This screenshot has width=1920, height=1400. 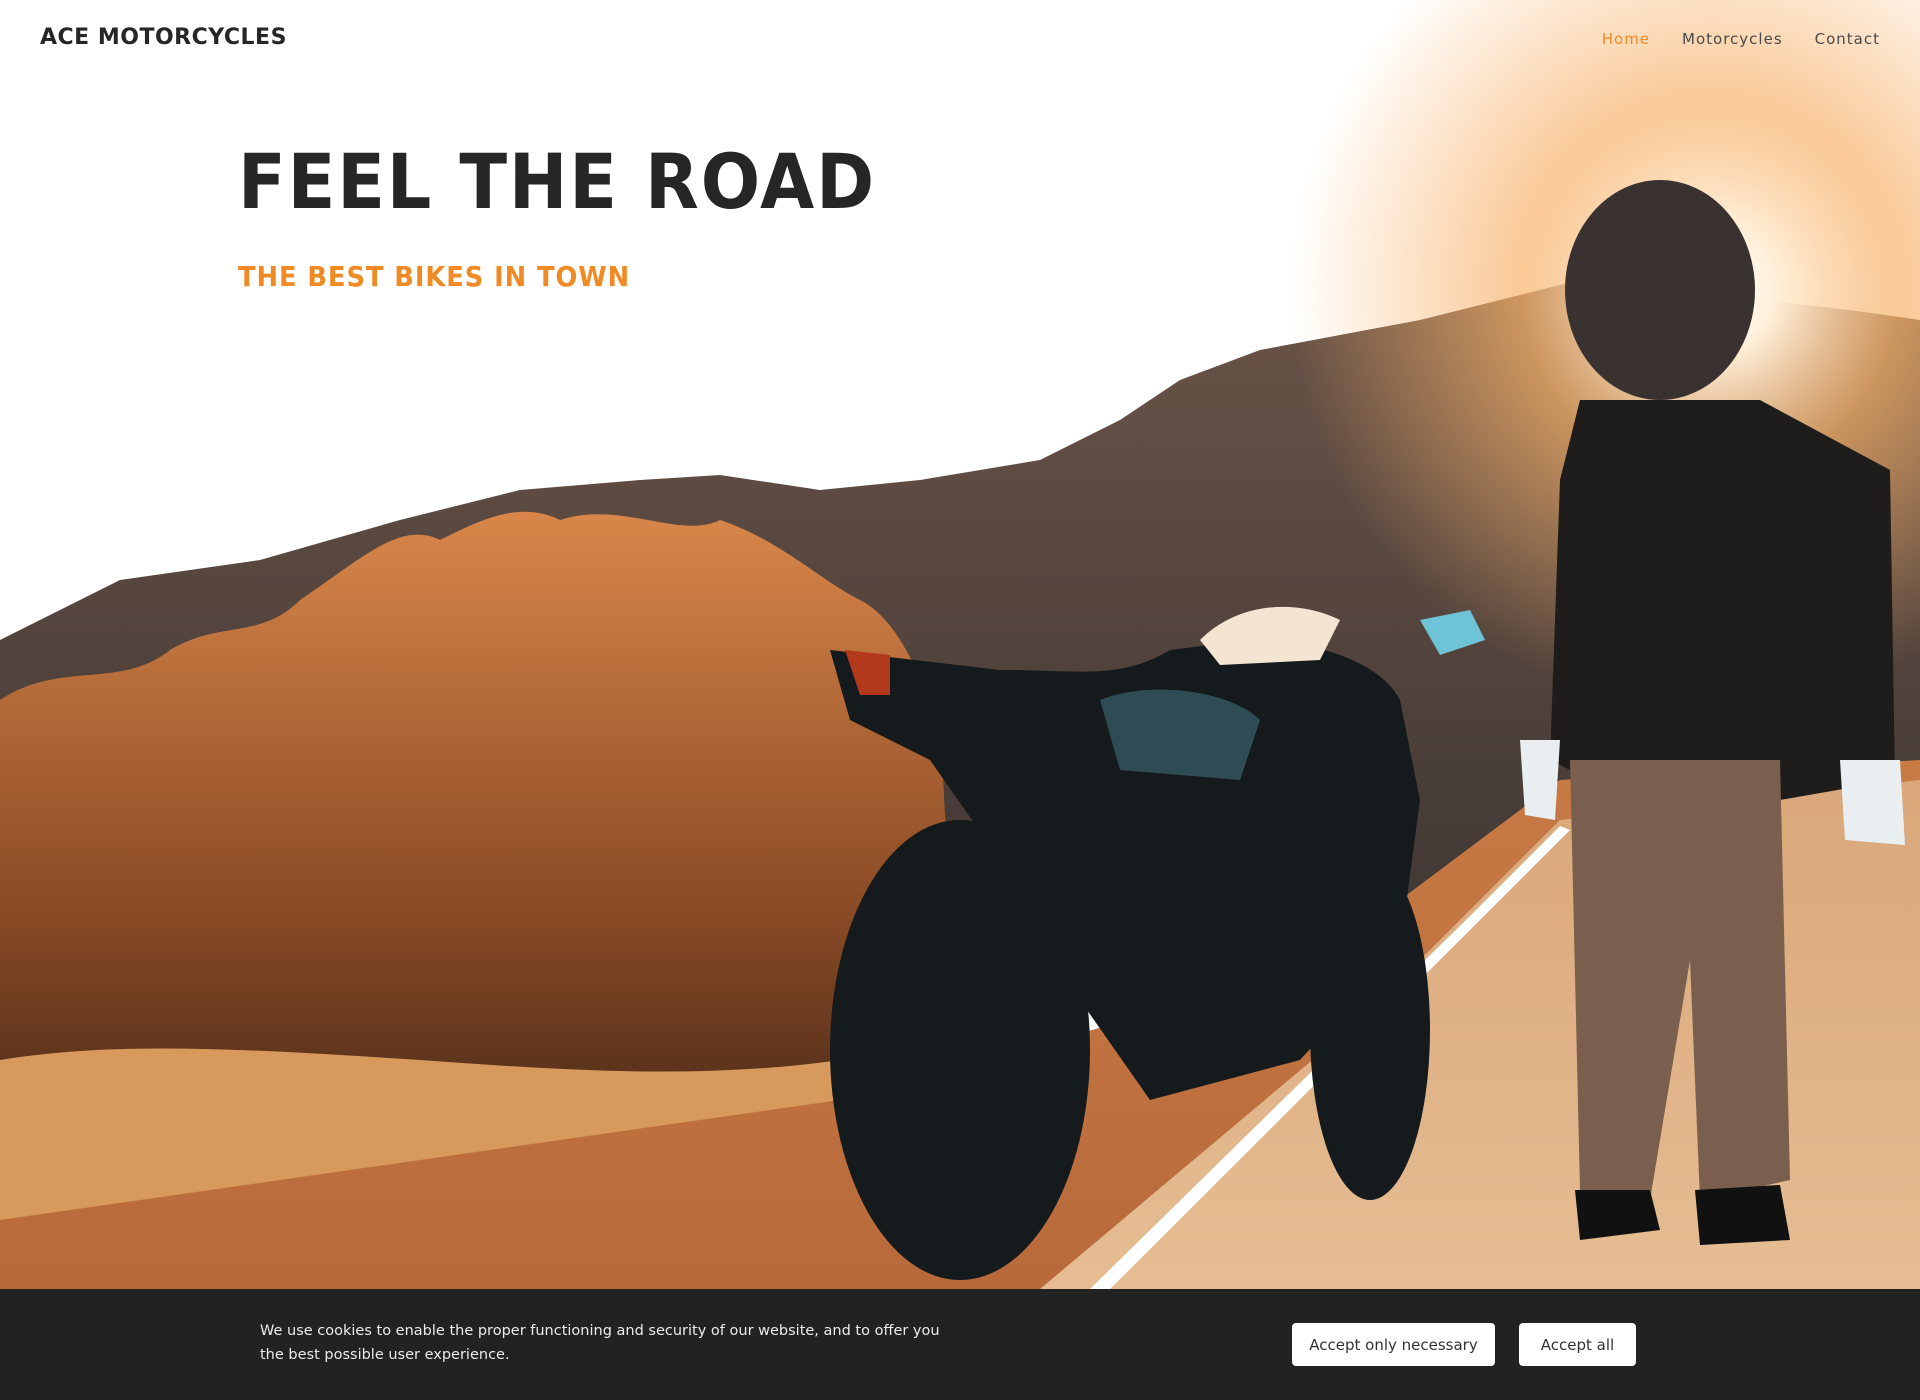 What do you see at coordinates (1577, 1344) in the screenshot?
I see `accept-all-button: Accept all` at bounding box center [1577, 1344].